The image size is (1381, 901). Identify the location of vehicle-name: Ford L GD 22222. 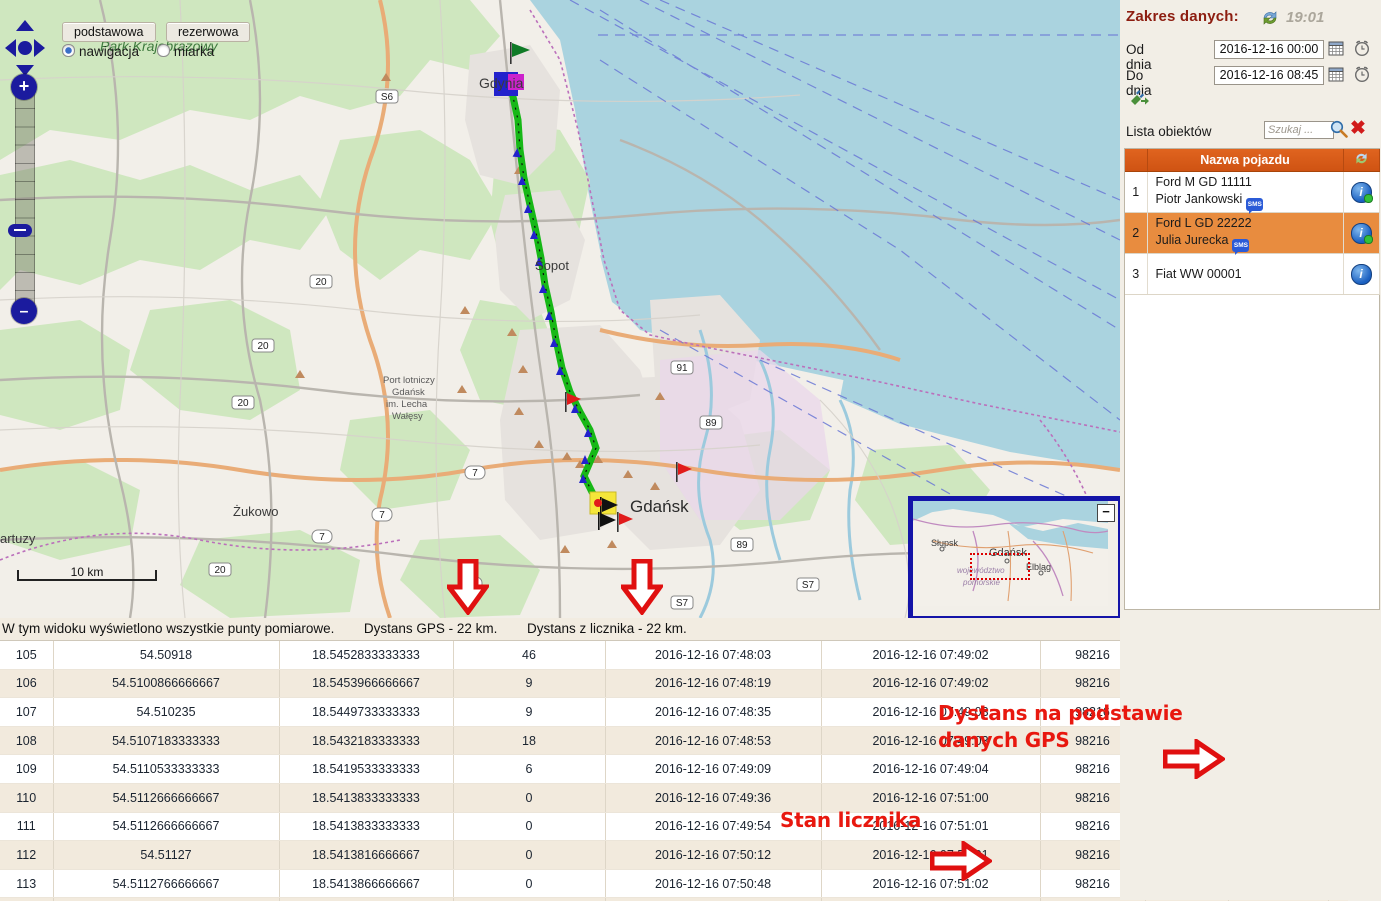
(1203, 222).